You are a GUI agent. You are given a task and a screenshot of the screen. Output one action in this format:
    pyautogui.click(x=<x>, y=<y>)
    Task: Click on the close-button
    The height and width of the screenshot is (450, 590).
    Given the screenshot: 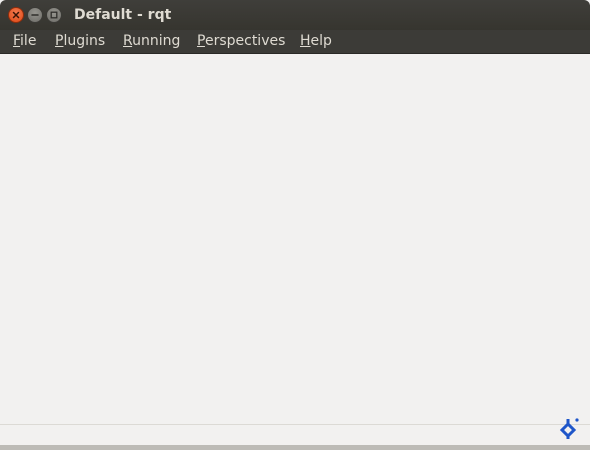 What is the action you would take?
    pyautogui.click(x=16, y=15)
    